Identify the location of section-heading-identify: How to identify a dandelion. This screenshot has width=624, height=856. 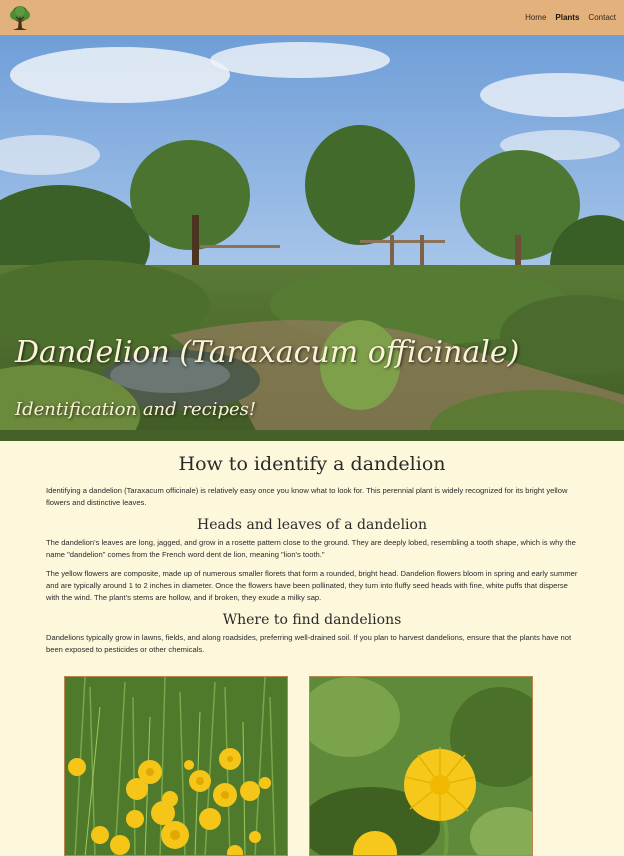
(312, 464).